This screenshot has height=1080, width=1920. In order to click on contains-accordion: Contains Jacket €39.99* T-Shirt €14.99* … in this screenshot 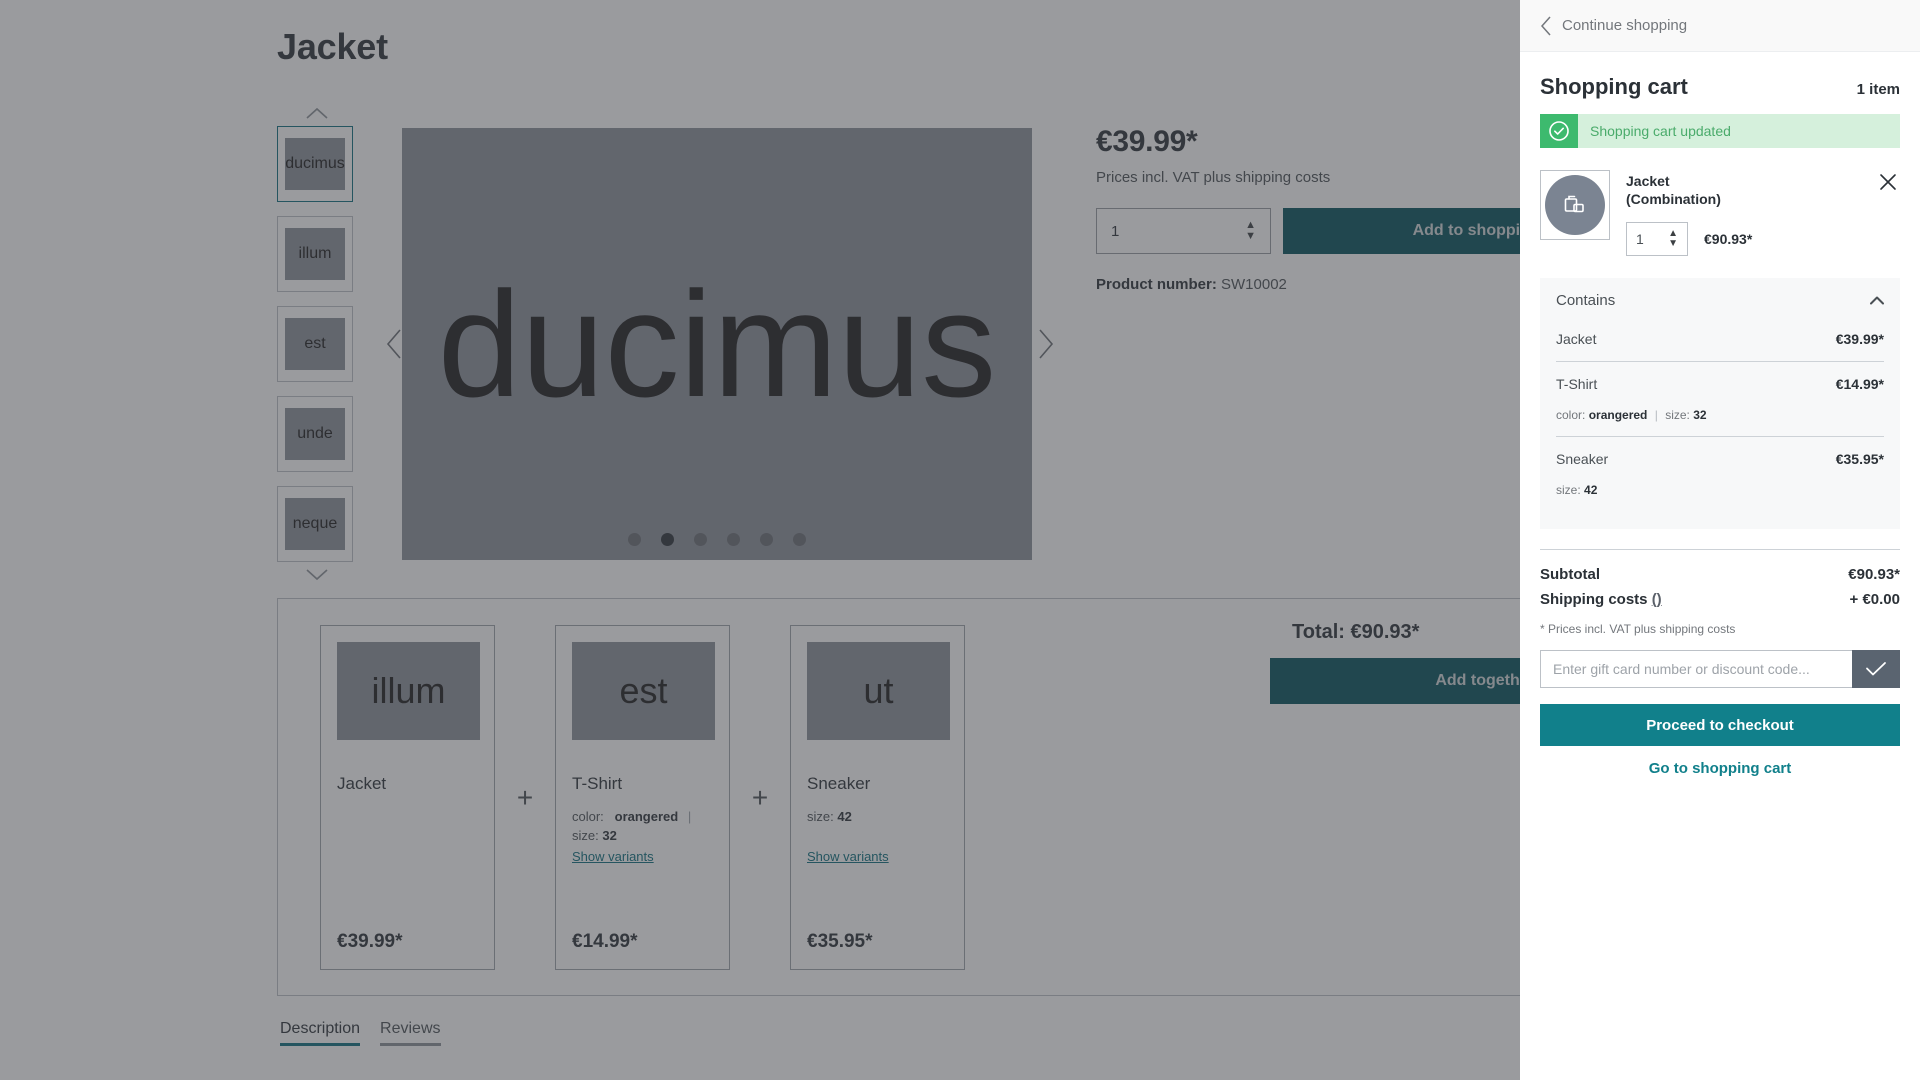, I will do `click(1720, 404)`.